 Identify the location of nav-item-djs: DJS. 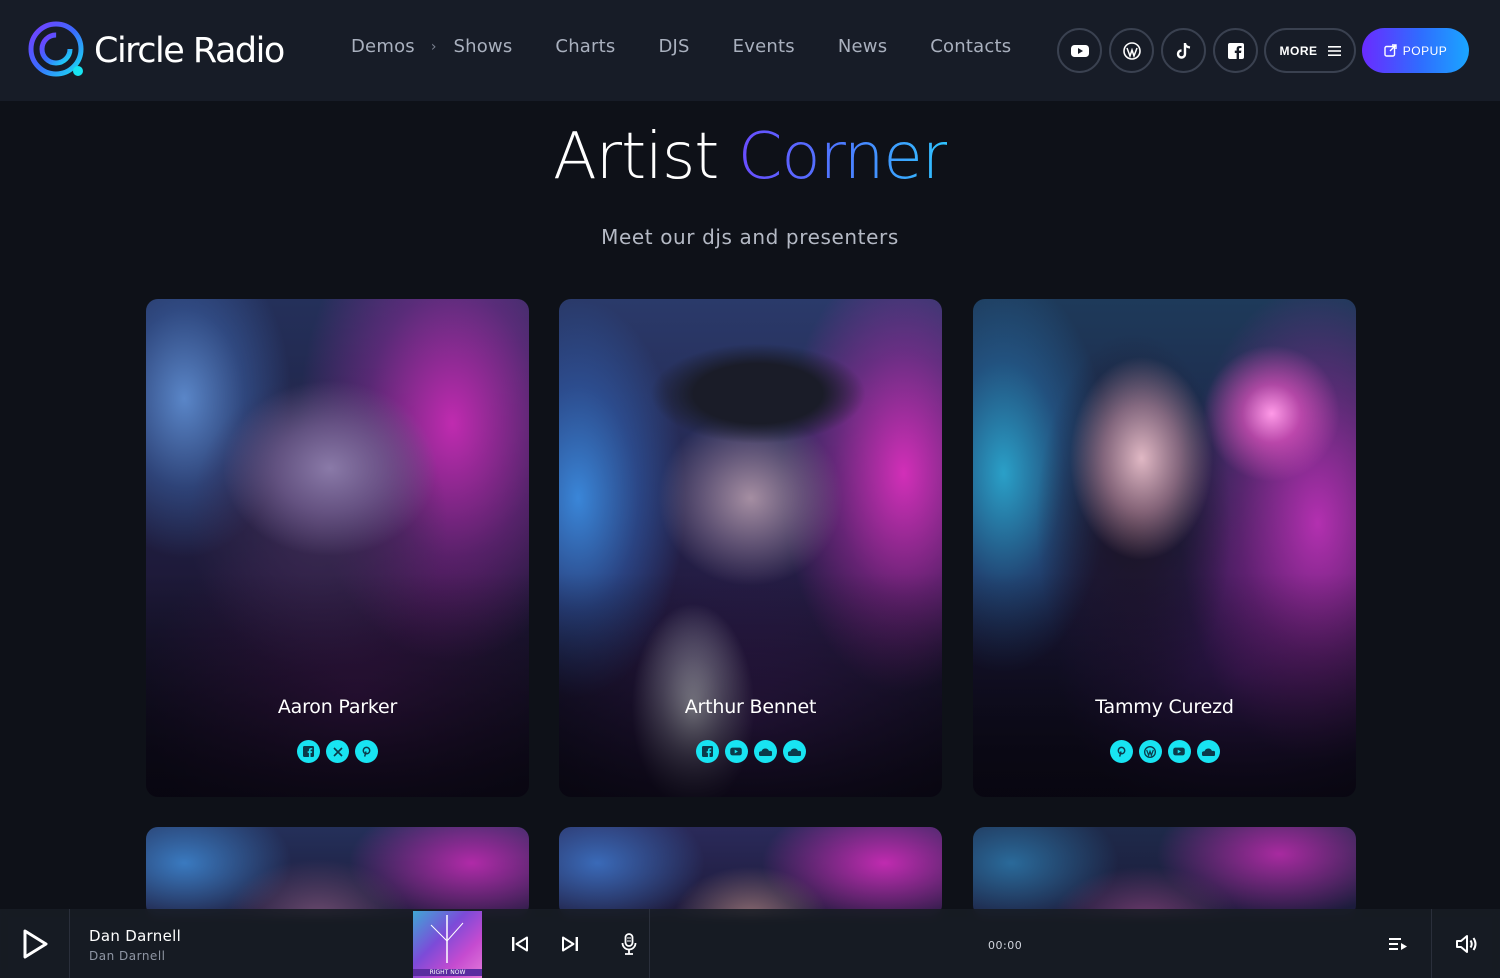
(673, 46).